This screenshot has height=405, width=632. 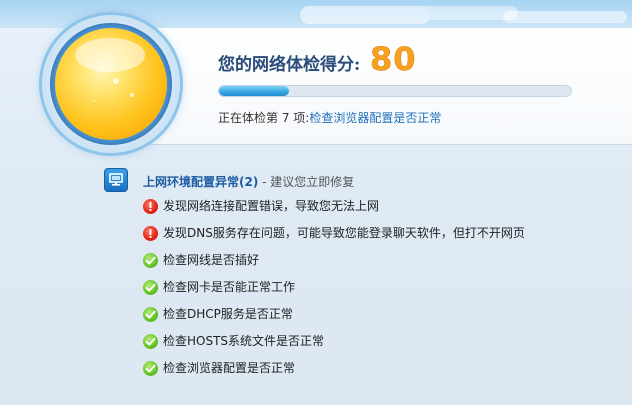 I want to click on check-item-text: 检查DHCP服务是否正常, so click(x=228, y=314).